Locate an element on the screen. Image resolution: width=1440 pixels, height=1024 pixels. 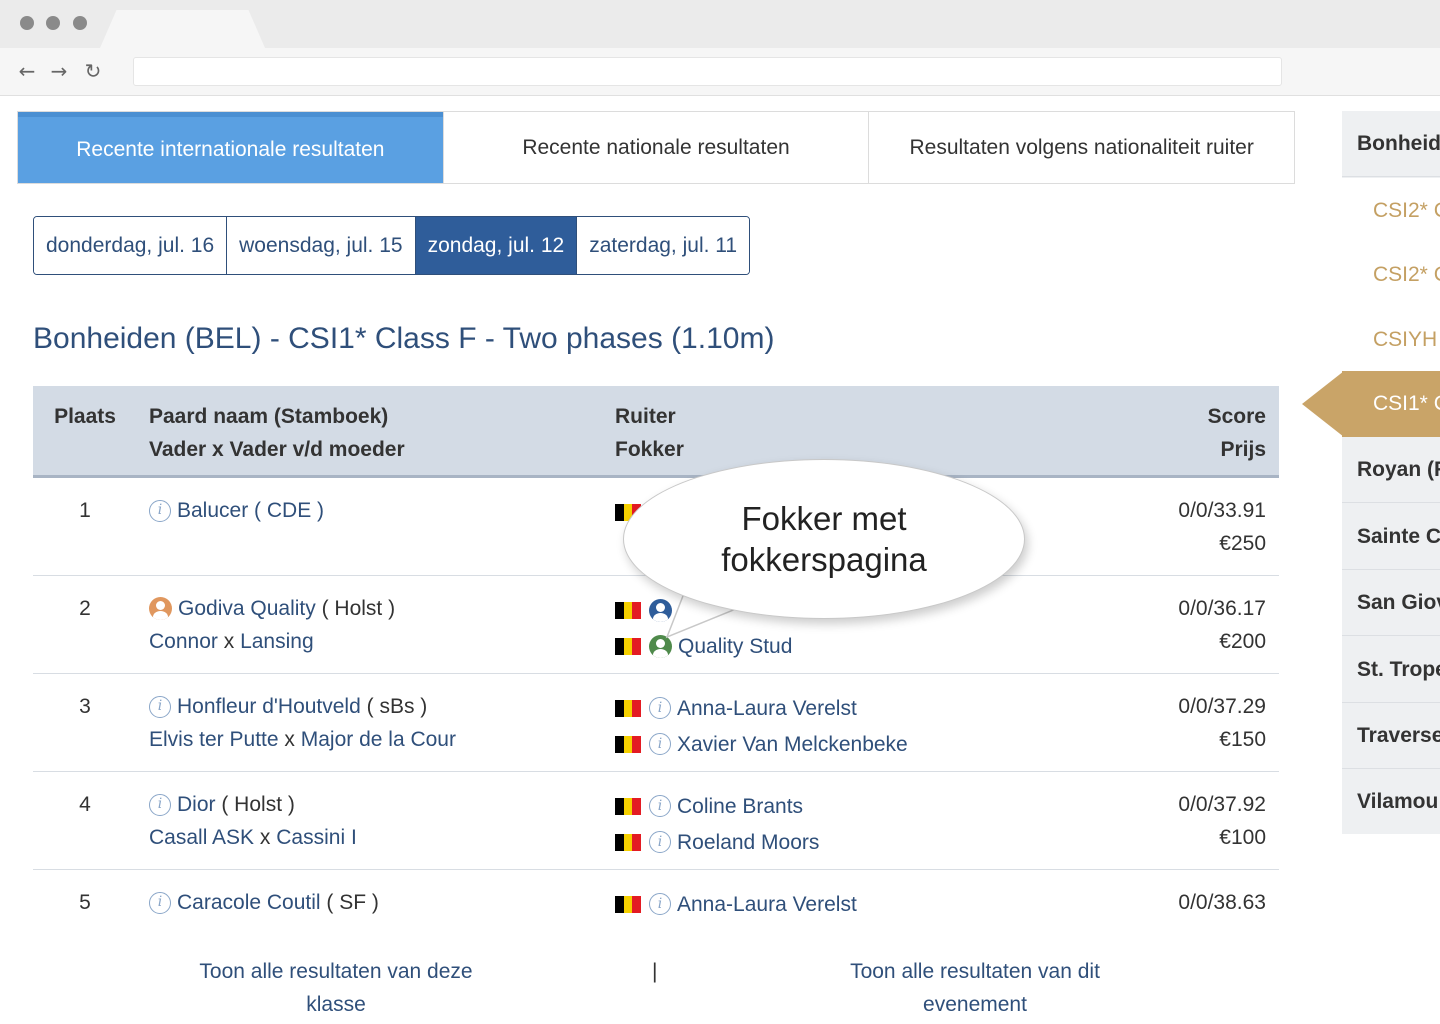
tab-international-results: Recente internationale resultaten is located at coordinates (230, 147).